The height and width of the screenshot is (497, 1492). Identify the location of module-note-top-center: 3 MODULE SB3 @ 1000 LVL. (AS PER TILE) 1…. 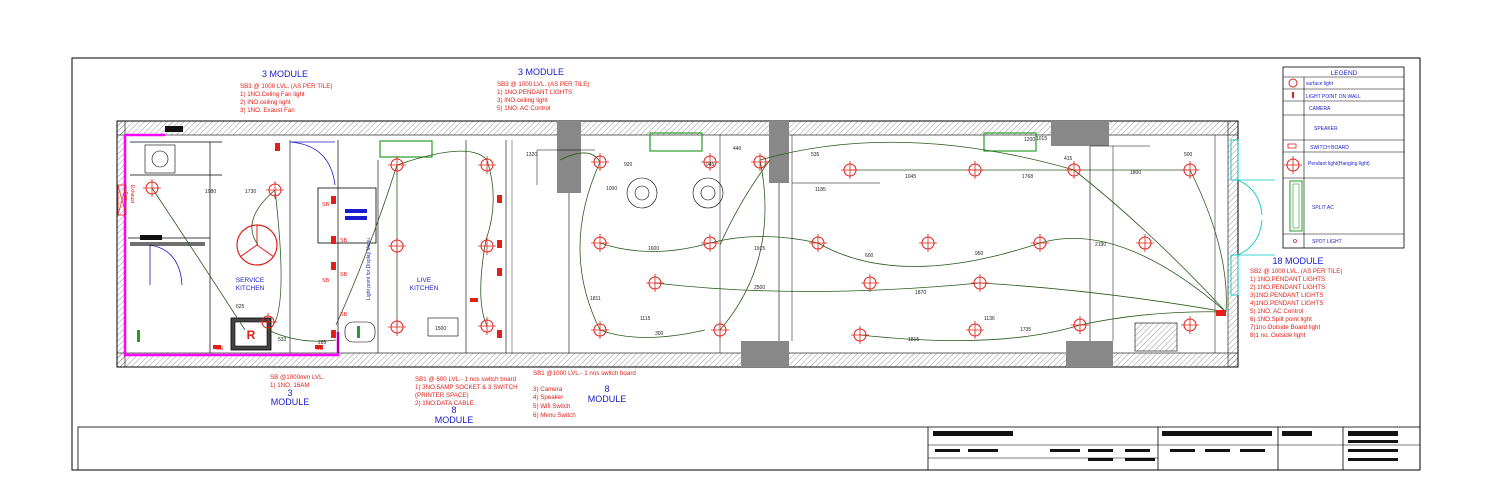
(543, 89).